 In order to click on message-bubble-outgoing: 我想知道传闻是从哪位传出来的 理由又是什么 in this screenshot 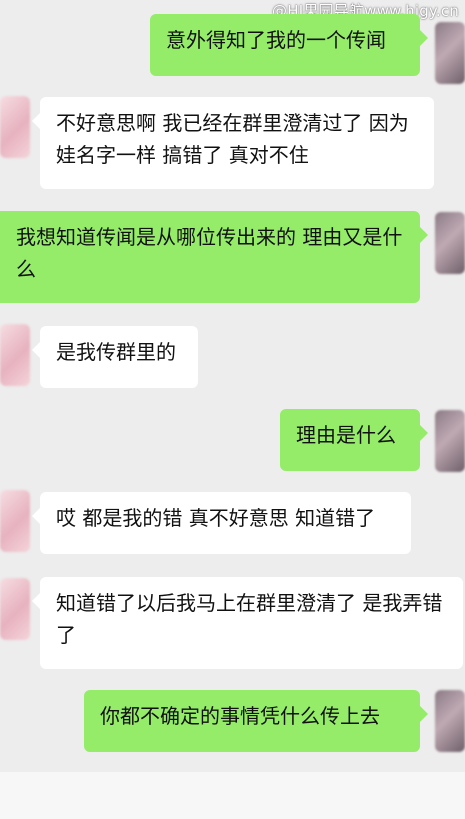, I will do `click(214, 257)`.